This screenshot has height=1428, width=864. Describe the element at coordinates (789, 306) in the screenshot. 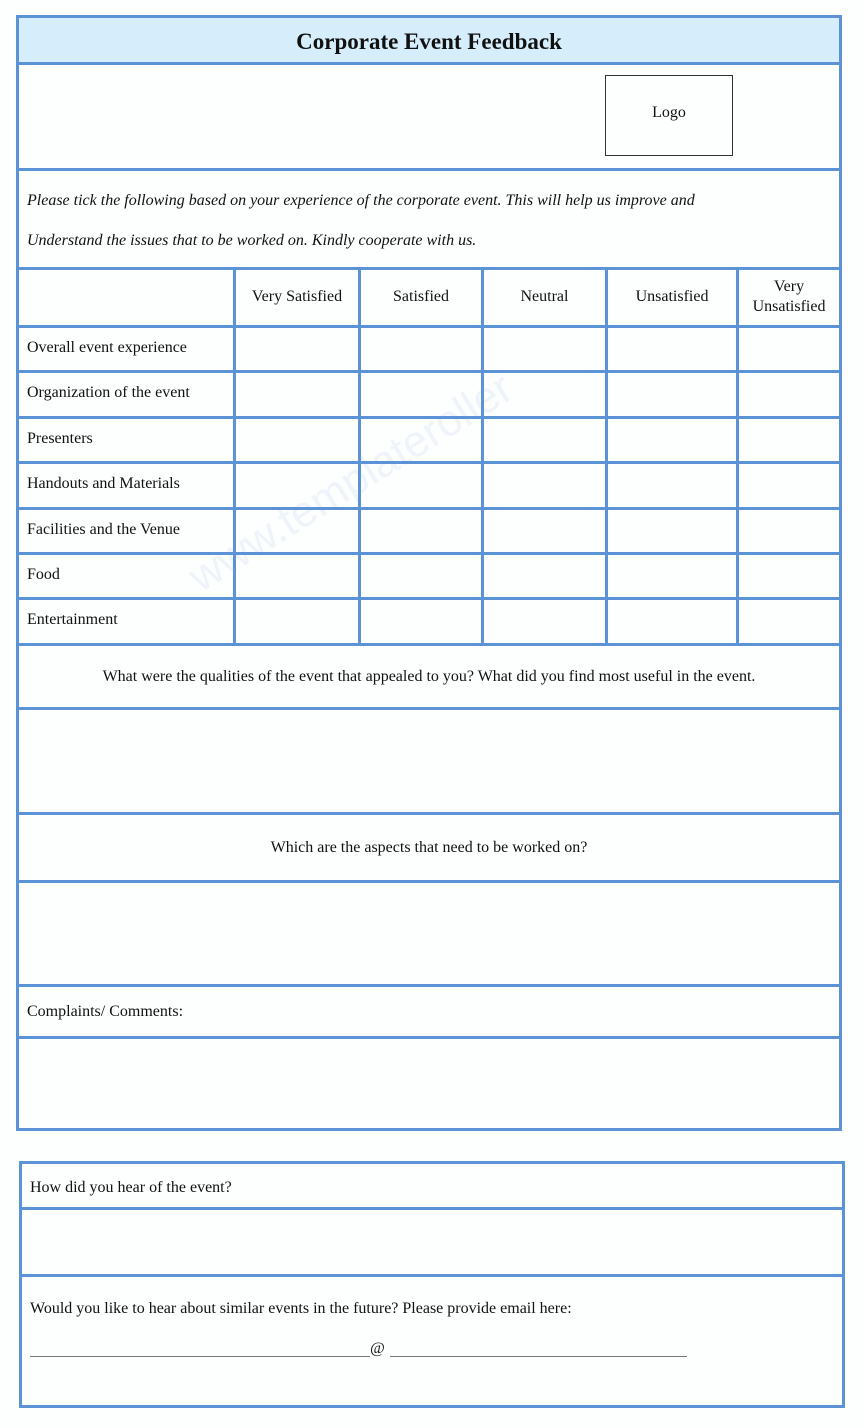

I see `column-header-line: Unsatisfied` at that location.